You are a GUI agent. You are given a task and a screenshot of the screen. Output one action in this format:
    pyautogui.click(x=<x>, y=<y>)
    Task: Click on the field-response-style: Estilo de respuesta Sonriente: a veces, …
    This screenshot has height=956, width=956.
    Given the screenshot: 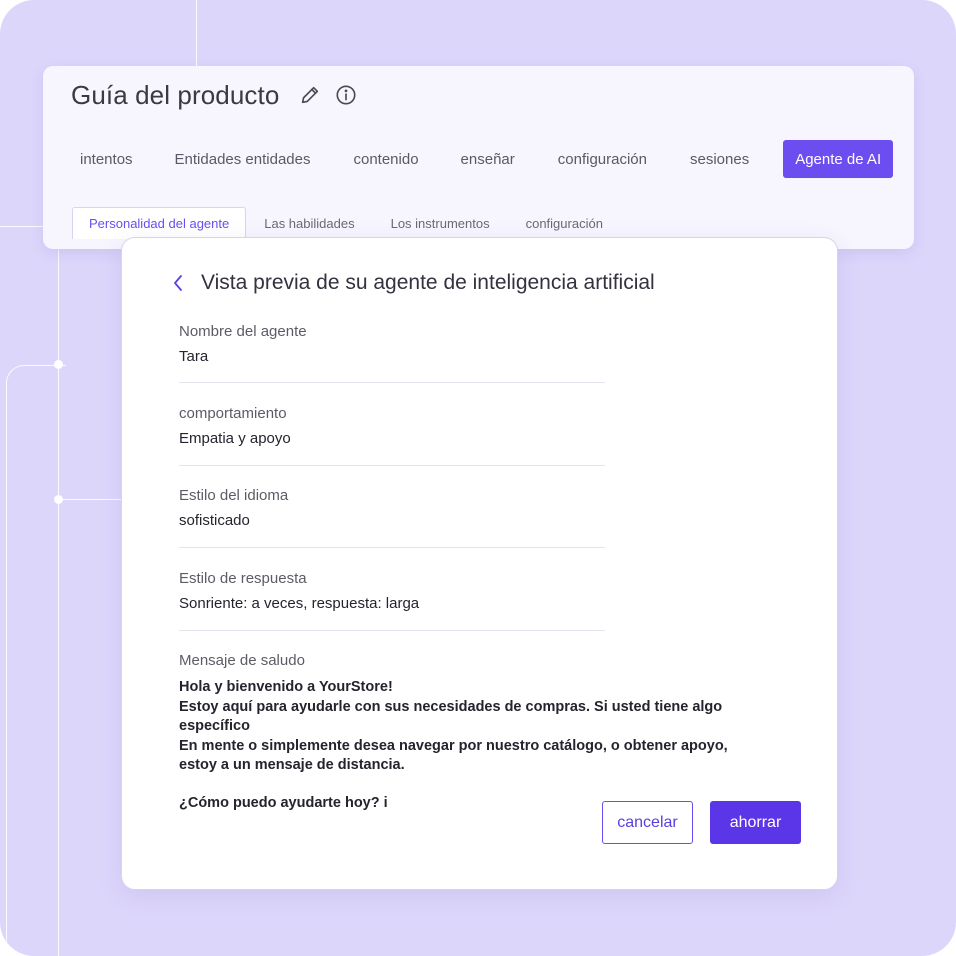 What is the action you would take?
    pyautogui.click(x=392, y=591)
    